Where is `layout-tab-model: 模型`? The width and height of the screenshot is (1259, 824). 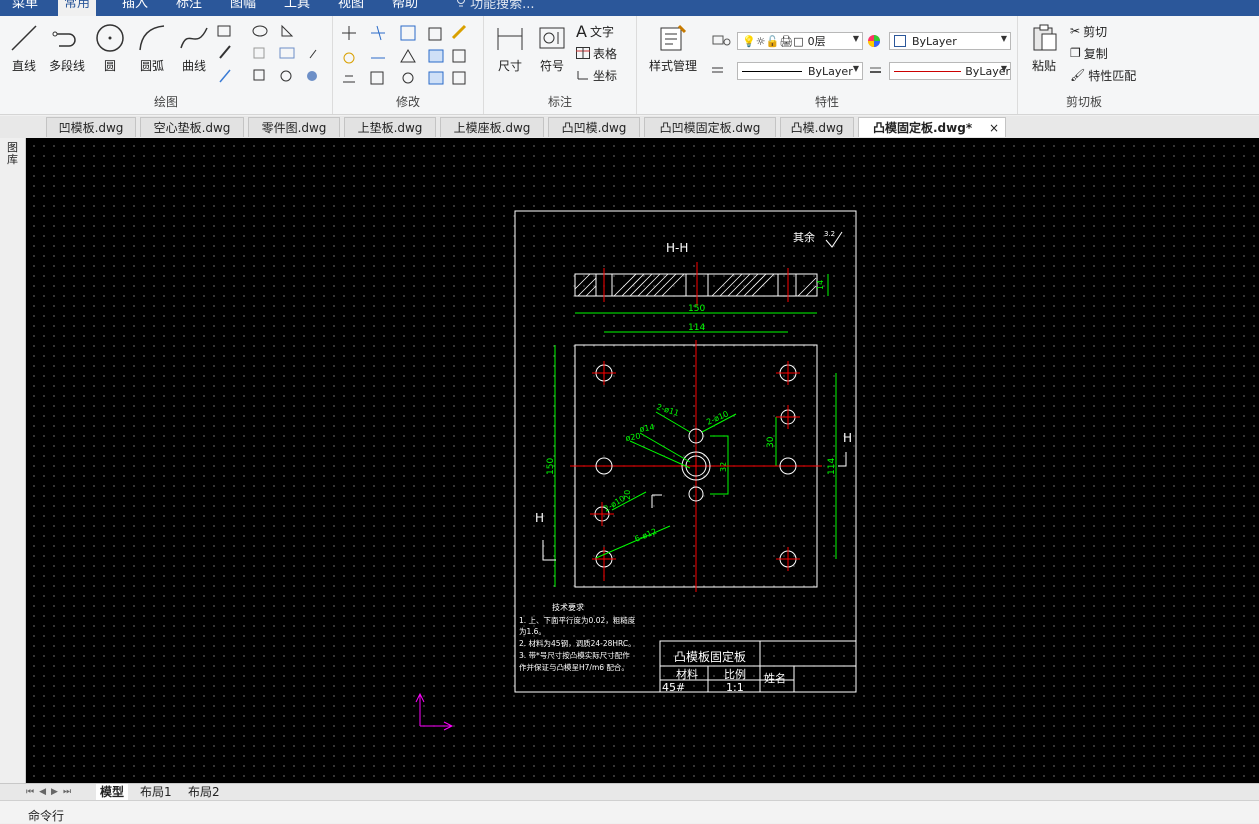
layout-tab-model: 模型 is located at coordinates (112, 792).